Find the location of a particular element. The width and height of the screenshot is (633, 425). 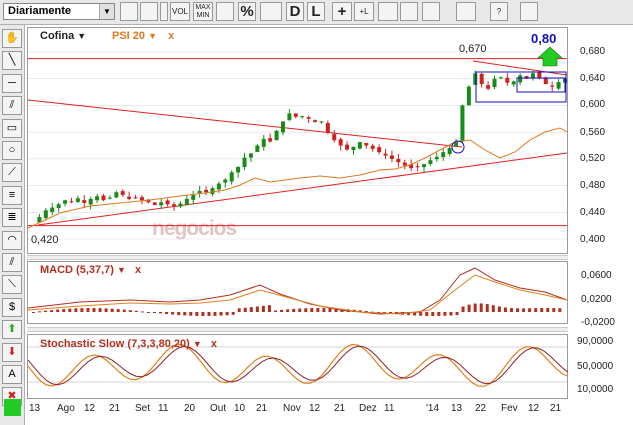

x-axis-tick-label: 12 is located at coordinates (315, 408).